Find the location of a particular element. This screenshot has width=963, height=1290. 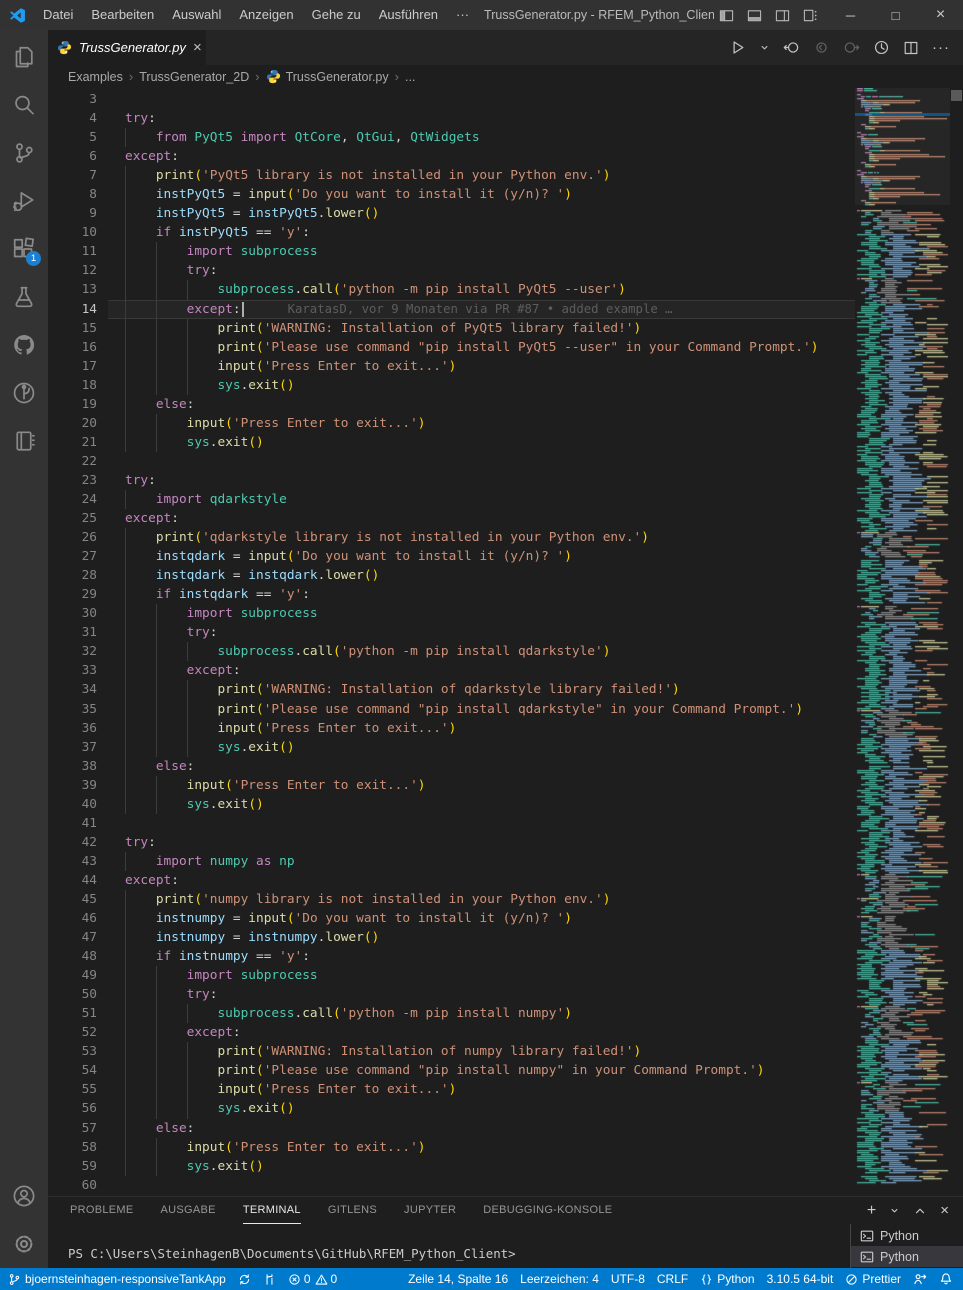

toggle-primary-sidebar-icon is located at coordinates (726, 15).